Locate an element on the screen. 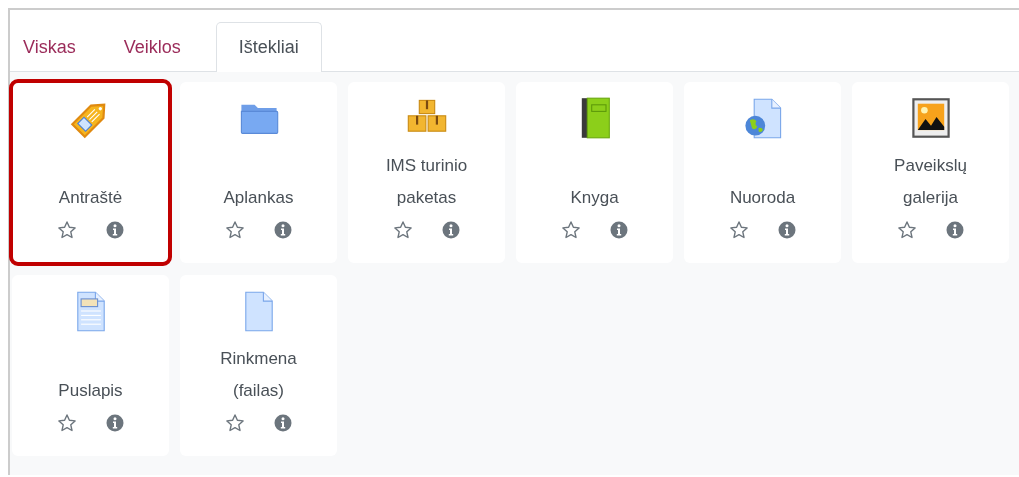 The image size is (1019, 477). module-name: Rinkmena (failas) is located at coordinates (258, 375).